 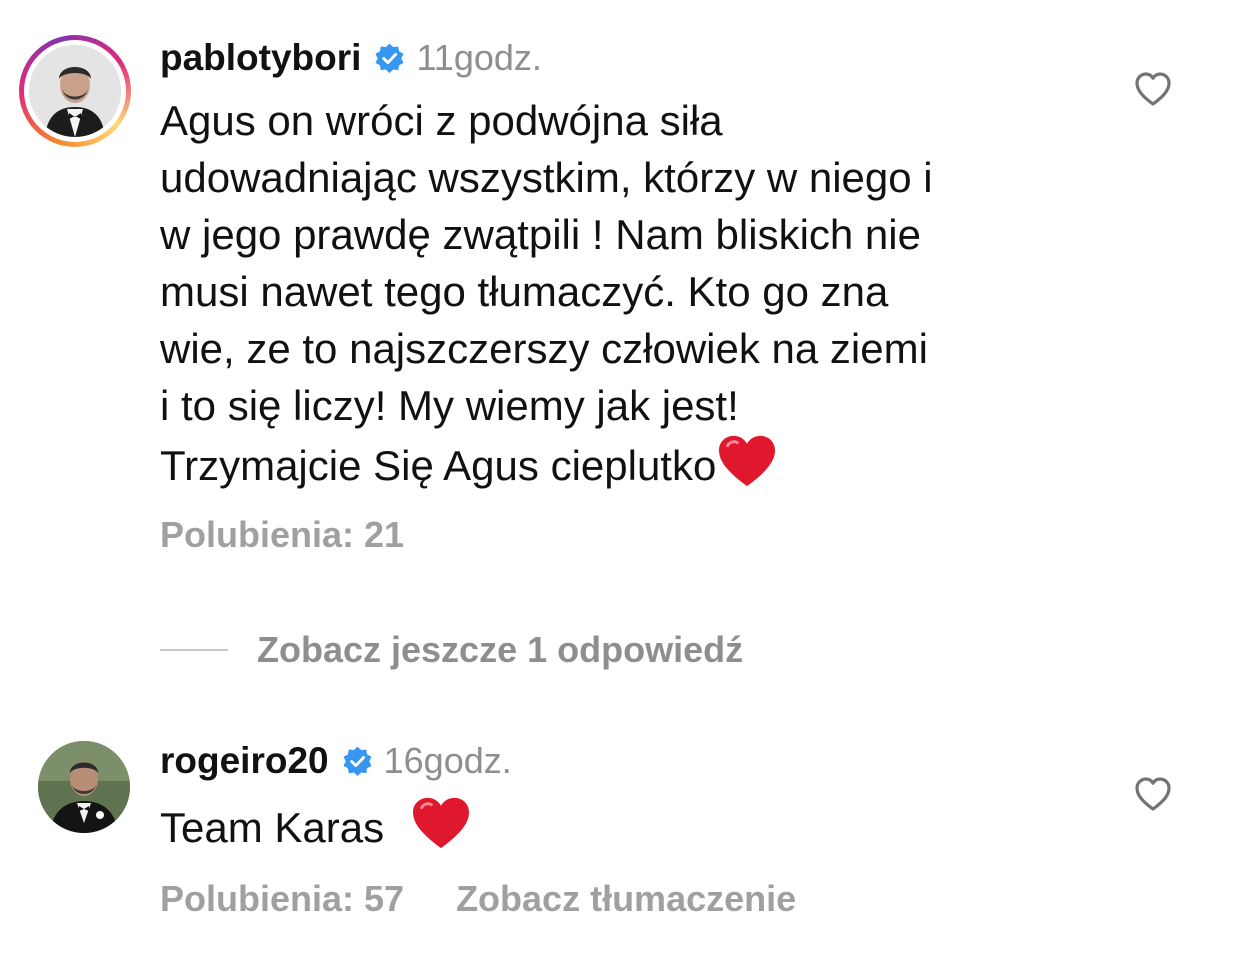 I want to click on username: pablotybori, so click(x=260, y=58).